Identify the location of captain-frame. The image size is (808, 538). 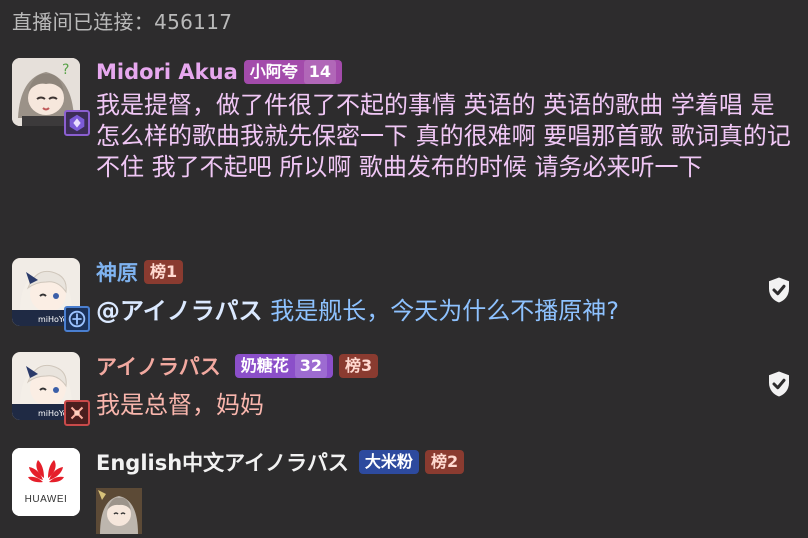
(77, 319).